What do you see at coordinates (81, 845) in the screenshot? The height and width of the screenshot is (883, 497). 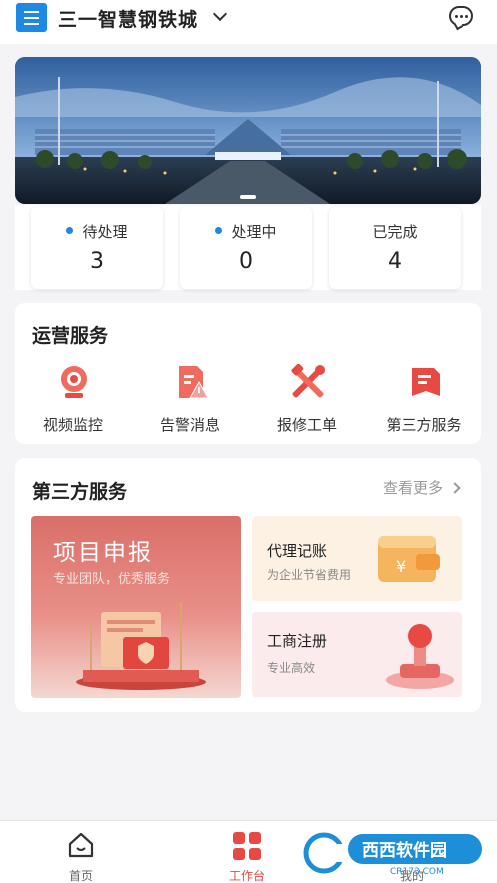 I see `home-icon` at bounding box center [81, 845].